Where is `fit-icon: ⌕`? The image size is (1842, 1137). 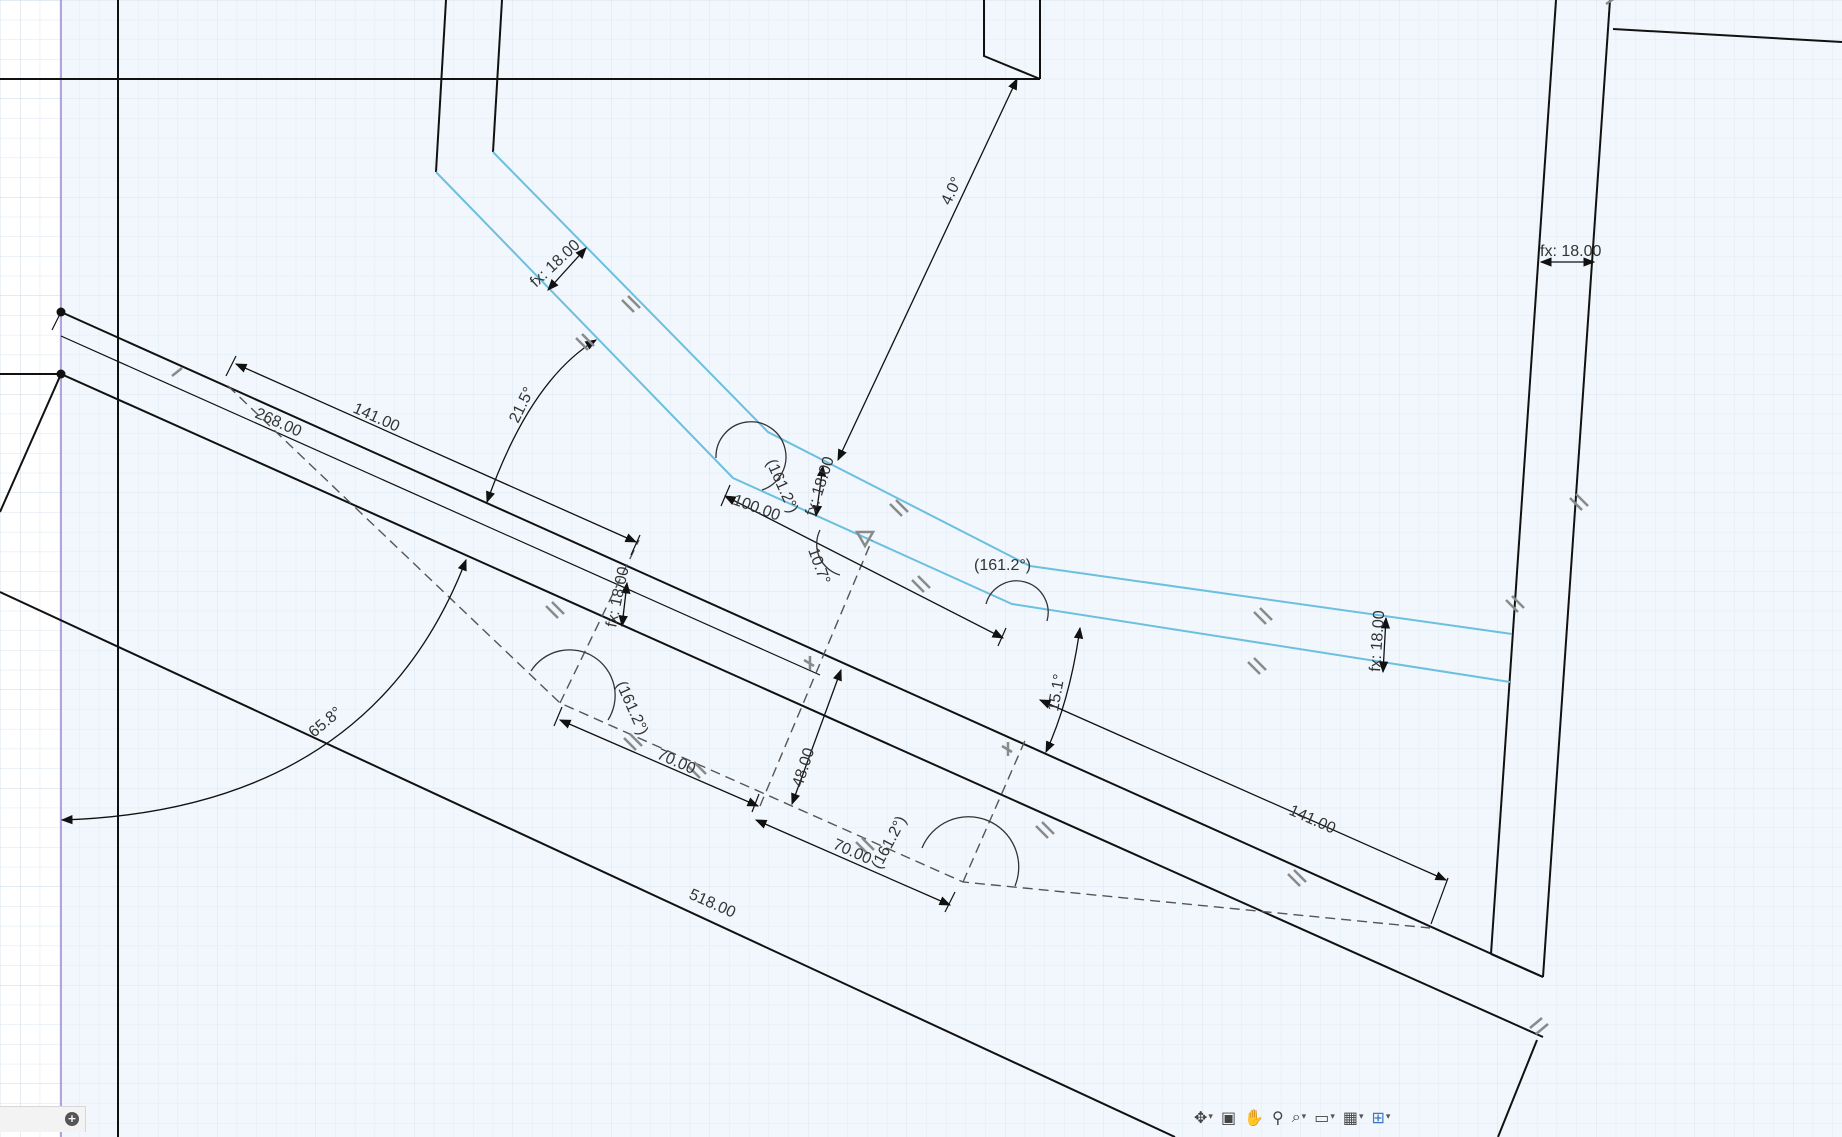 fit-icon: ⌕ is located at coordinates (1296, 1116).